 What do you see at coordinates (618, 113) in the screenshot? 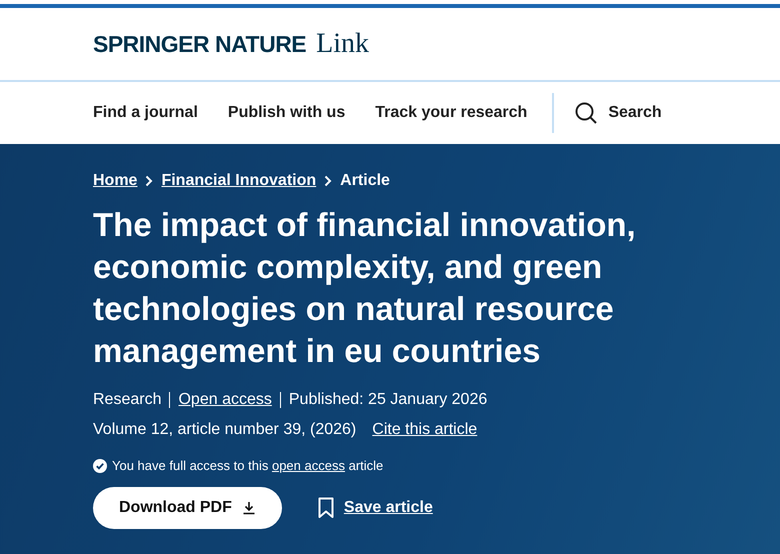
I see `search-button: Search` at bounding box center [618, 113].